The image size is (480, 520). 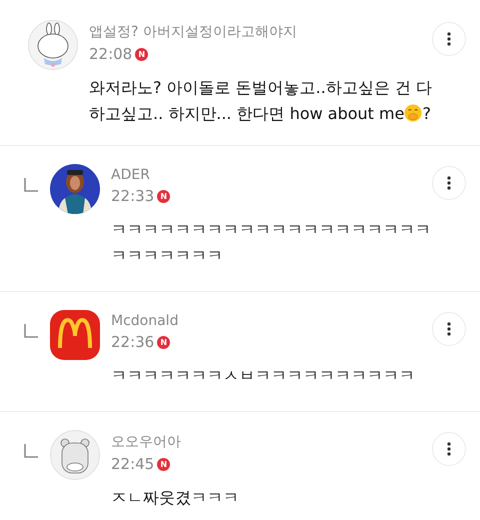 I want to click on comment-time: 22:45, so click(x=132, y=464).